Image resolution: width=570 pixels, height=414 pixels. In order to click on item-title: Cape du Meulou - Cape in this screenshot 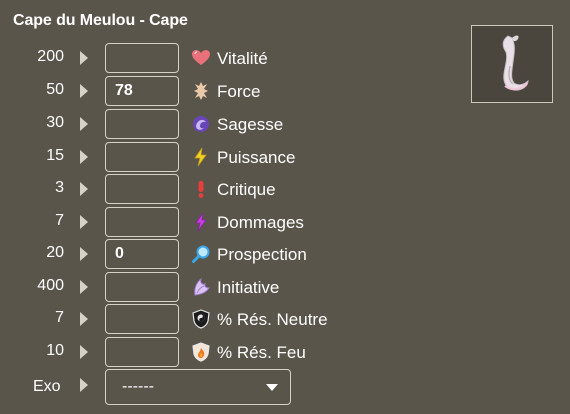, I will do `click(100, 20)`.